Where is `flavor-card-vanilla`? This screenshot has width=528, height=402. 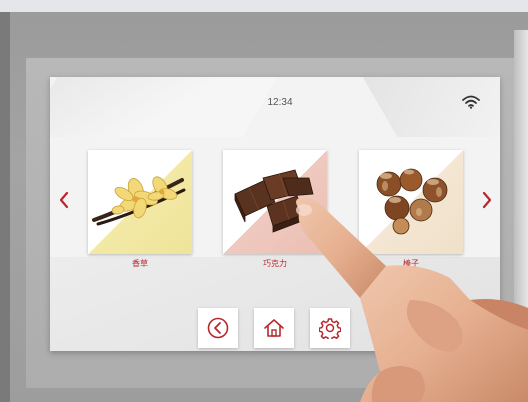
flavor-card-vanilla is located at coordinates (140, 202).